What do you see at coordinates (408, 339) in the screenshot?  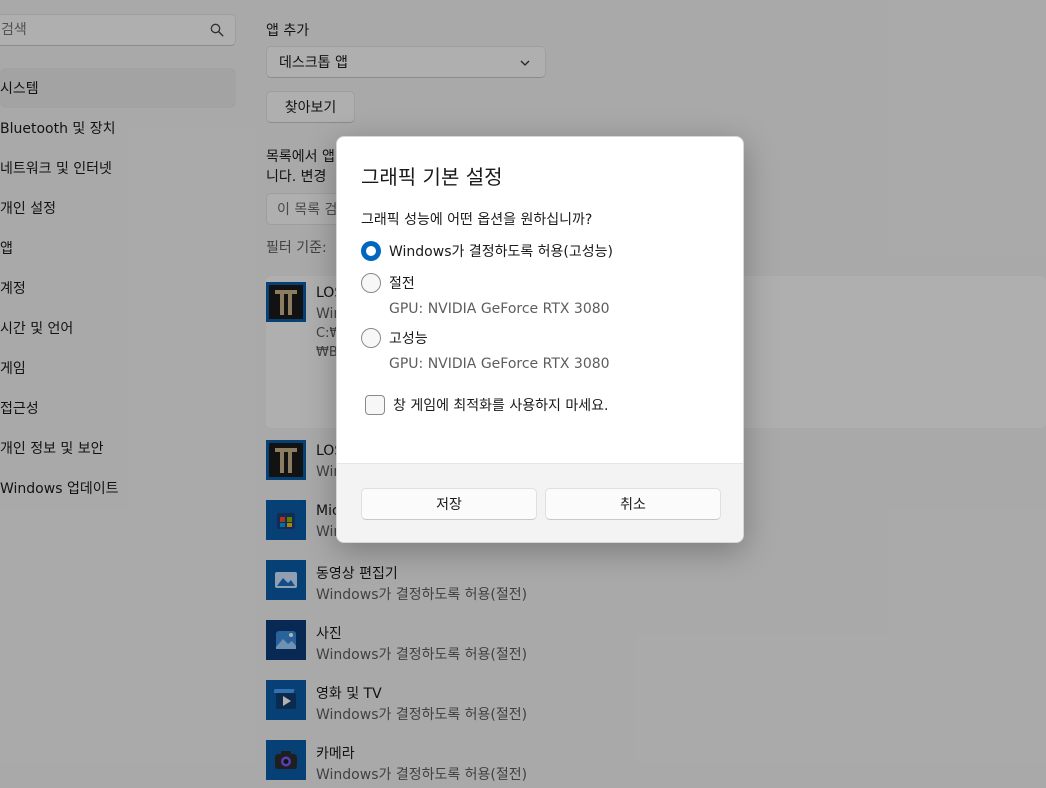 I see `radio-label: 고성능` at bounding box center [408, 339].